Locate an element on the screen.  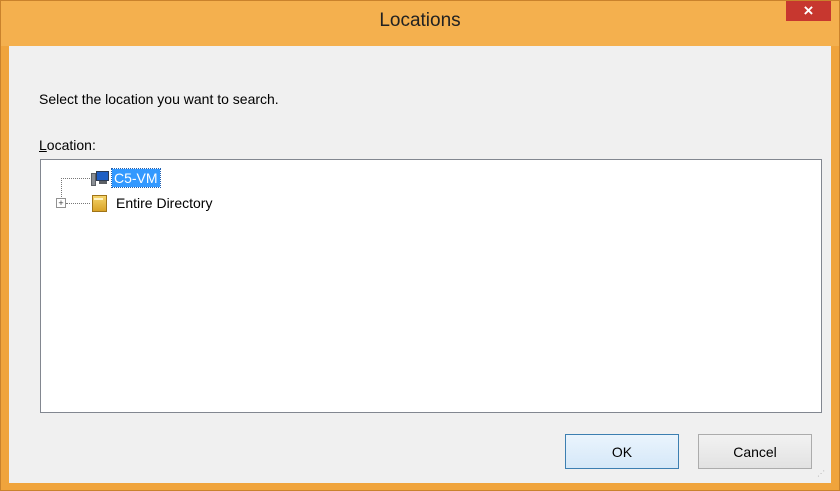
cancel-button: Cancel is located at coordinates (755, 451).